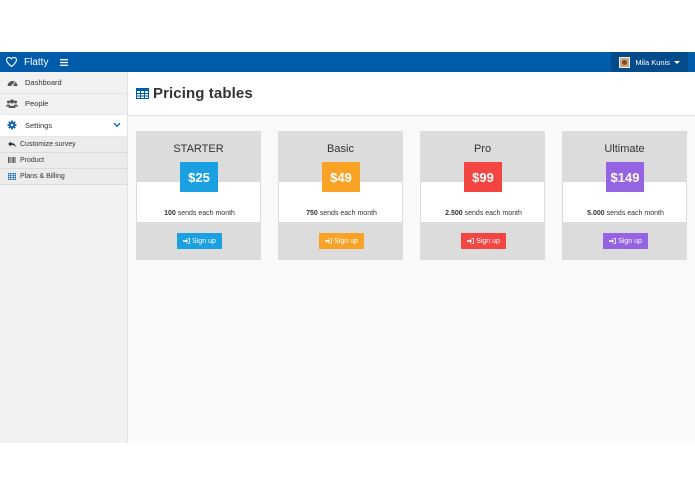 The image size is (695, 494). What do you see at coordinates (199, 177) in the screenshot?
I see `plan-price: $25` at bounding box center [199, 177].